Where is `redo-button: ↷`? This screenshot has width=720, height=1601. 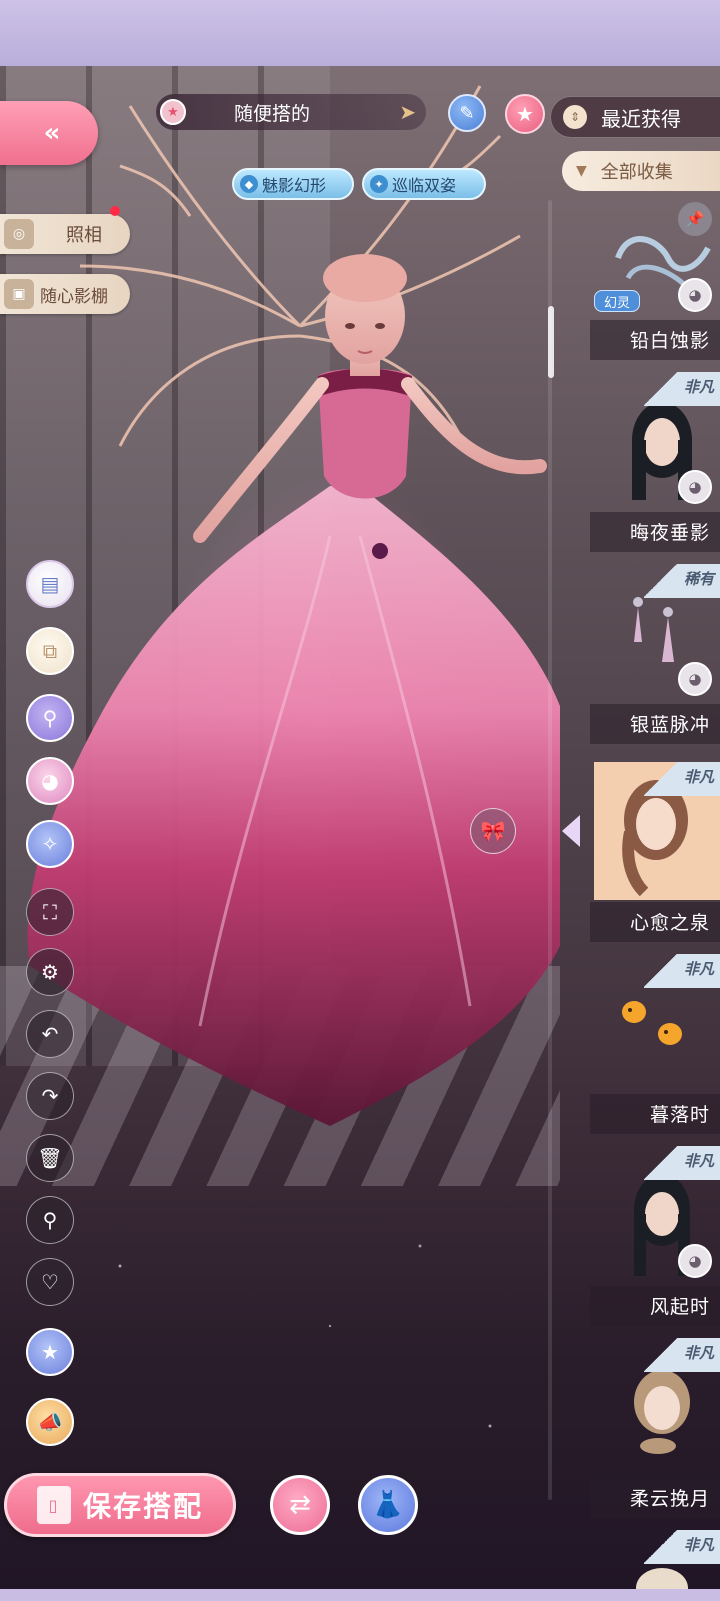 redo-button: ↷ is located at coordinates (50, 1096).